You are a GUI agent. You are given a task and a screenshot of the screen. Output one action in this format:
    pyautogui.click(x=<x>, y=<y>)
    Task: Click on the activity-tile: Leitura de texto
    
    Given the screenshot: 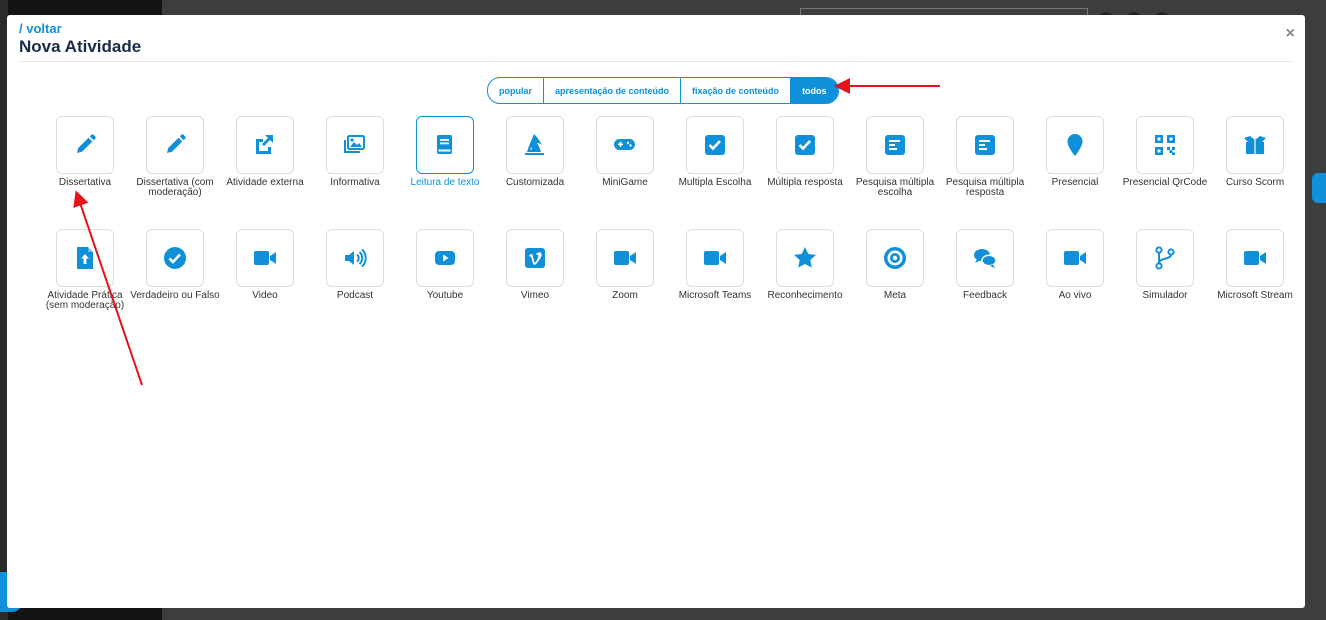 What is the action you would take?
    pyautogui.click(x=445, y=172)
    